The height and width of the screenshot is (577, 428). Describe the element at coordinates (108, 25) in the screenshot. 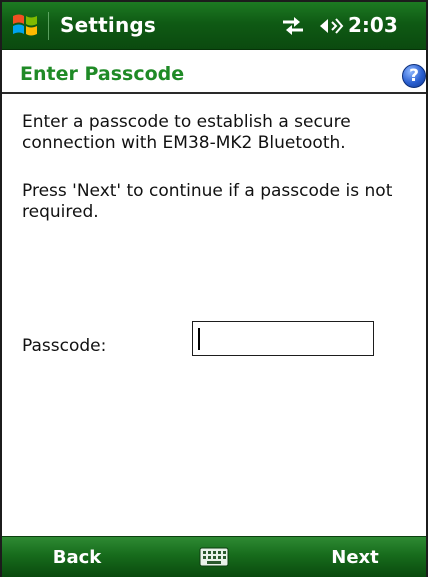

I see `app-title: Settings` at that location.